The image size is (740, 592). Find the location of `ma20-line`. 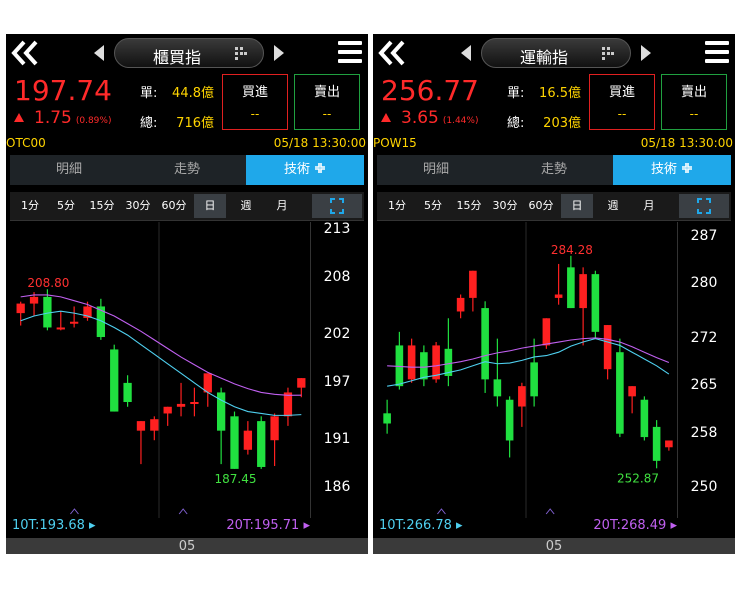

ma20-line is located at coordinates (528, 352).